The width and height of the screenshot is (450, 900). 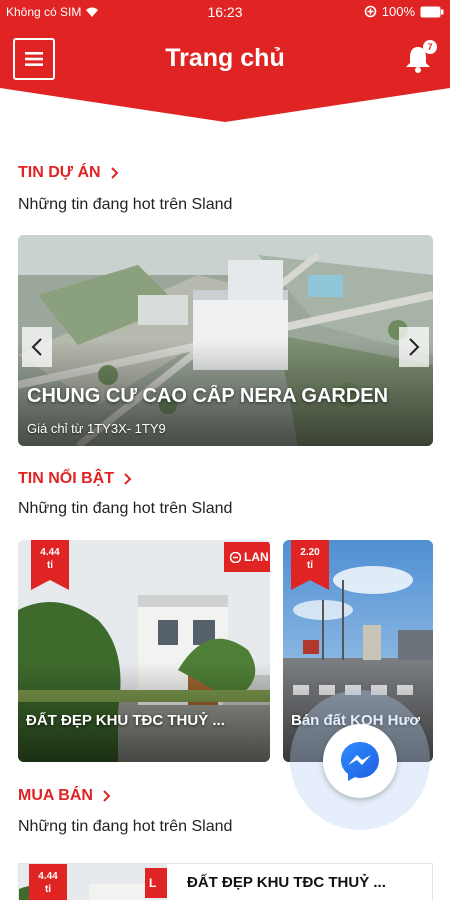 I want to click on price-tag: 2.20 tỉ, so click(x=310, y=565).